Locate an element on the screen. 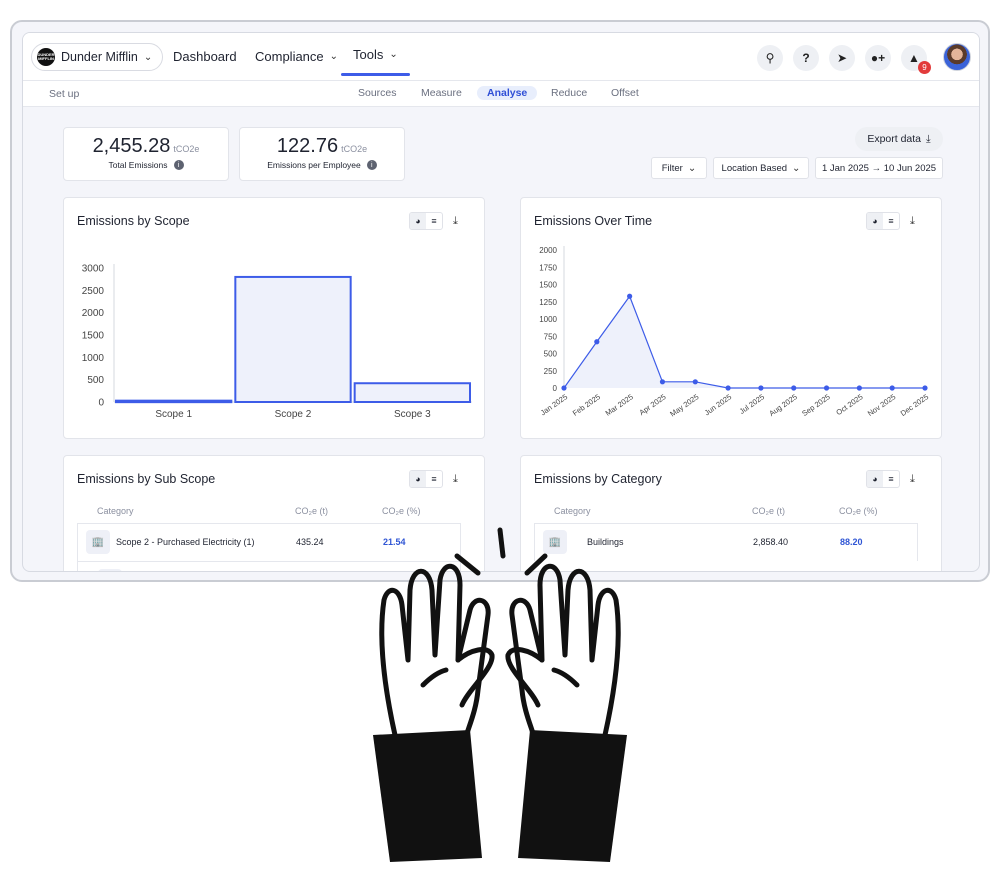 This screenshot has width=1000, height=872. kpi-total-emissions: 2,455.28 tCO2e Total Emissions i is located at coordinates (146, 154).